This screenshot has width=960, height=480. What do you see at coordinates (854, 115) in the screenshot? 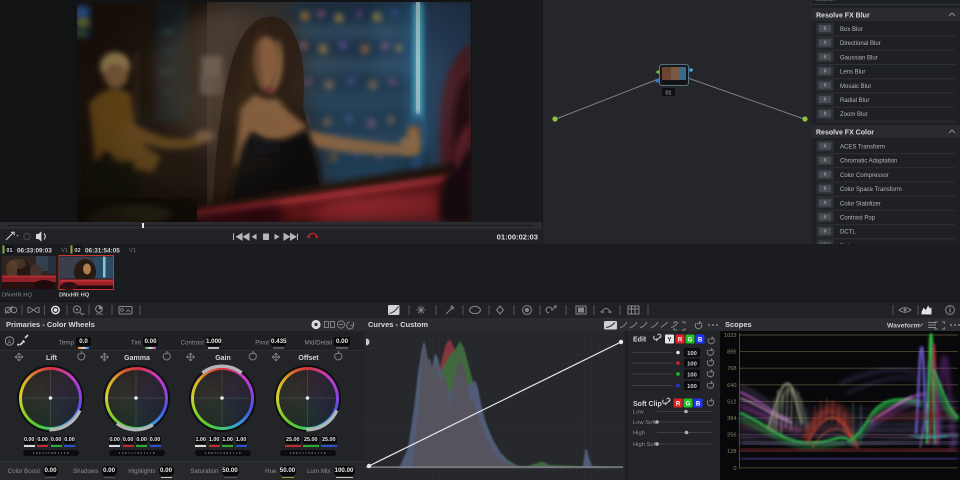
I see `svg-text: Zoom Blur` at bounding box center [854, 115].